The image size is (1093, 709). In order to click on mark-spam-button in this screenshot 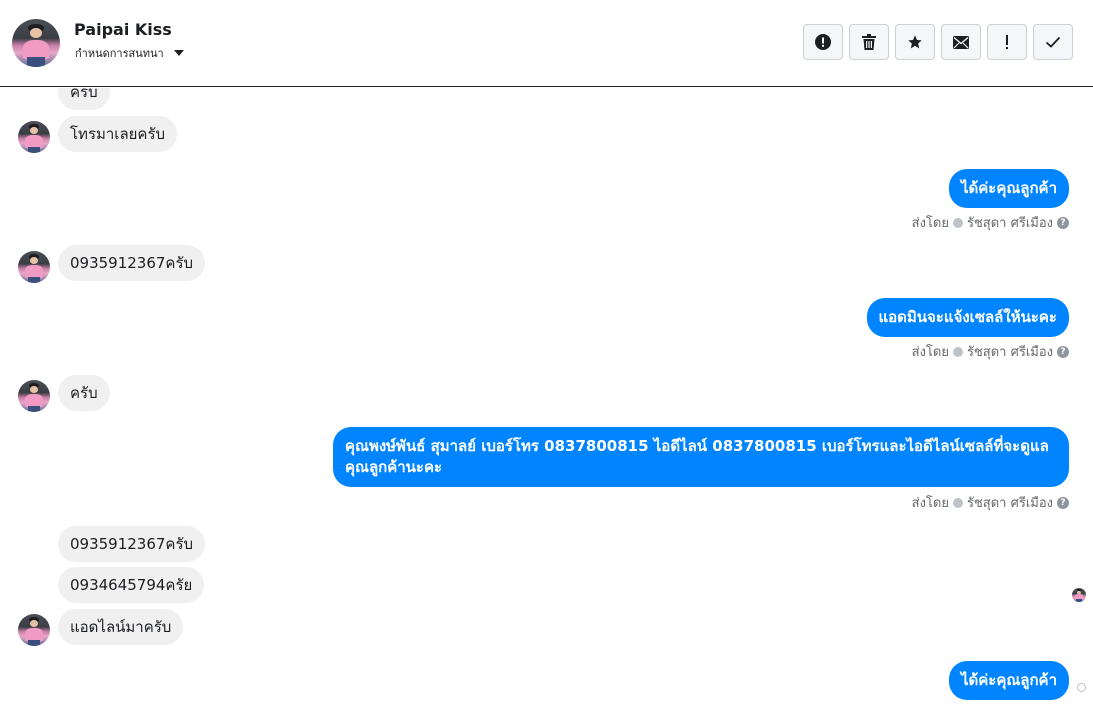, I will do `click(823, 42)`.